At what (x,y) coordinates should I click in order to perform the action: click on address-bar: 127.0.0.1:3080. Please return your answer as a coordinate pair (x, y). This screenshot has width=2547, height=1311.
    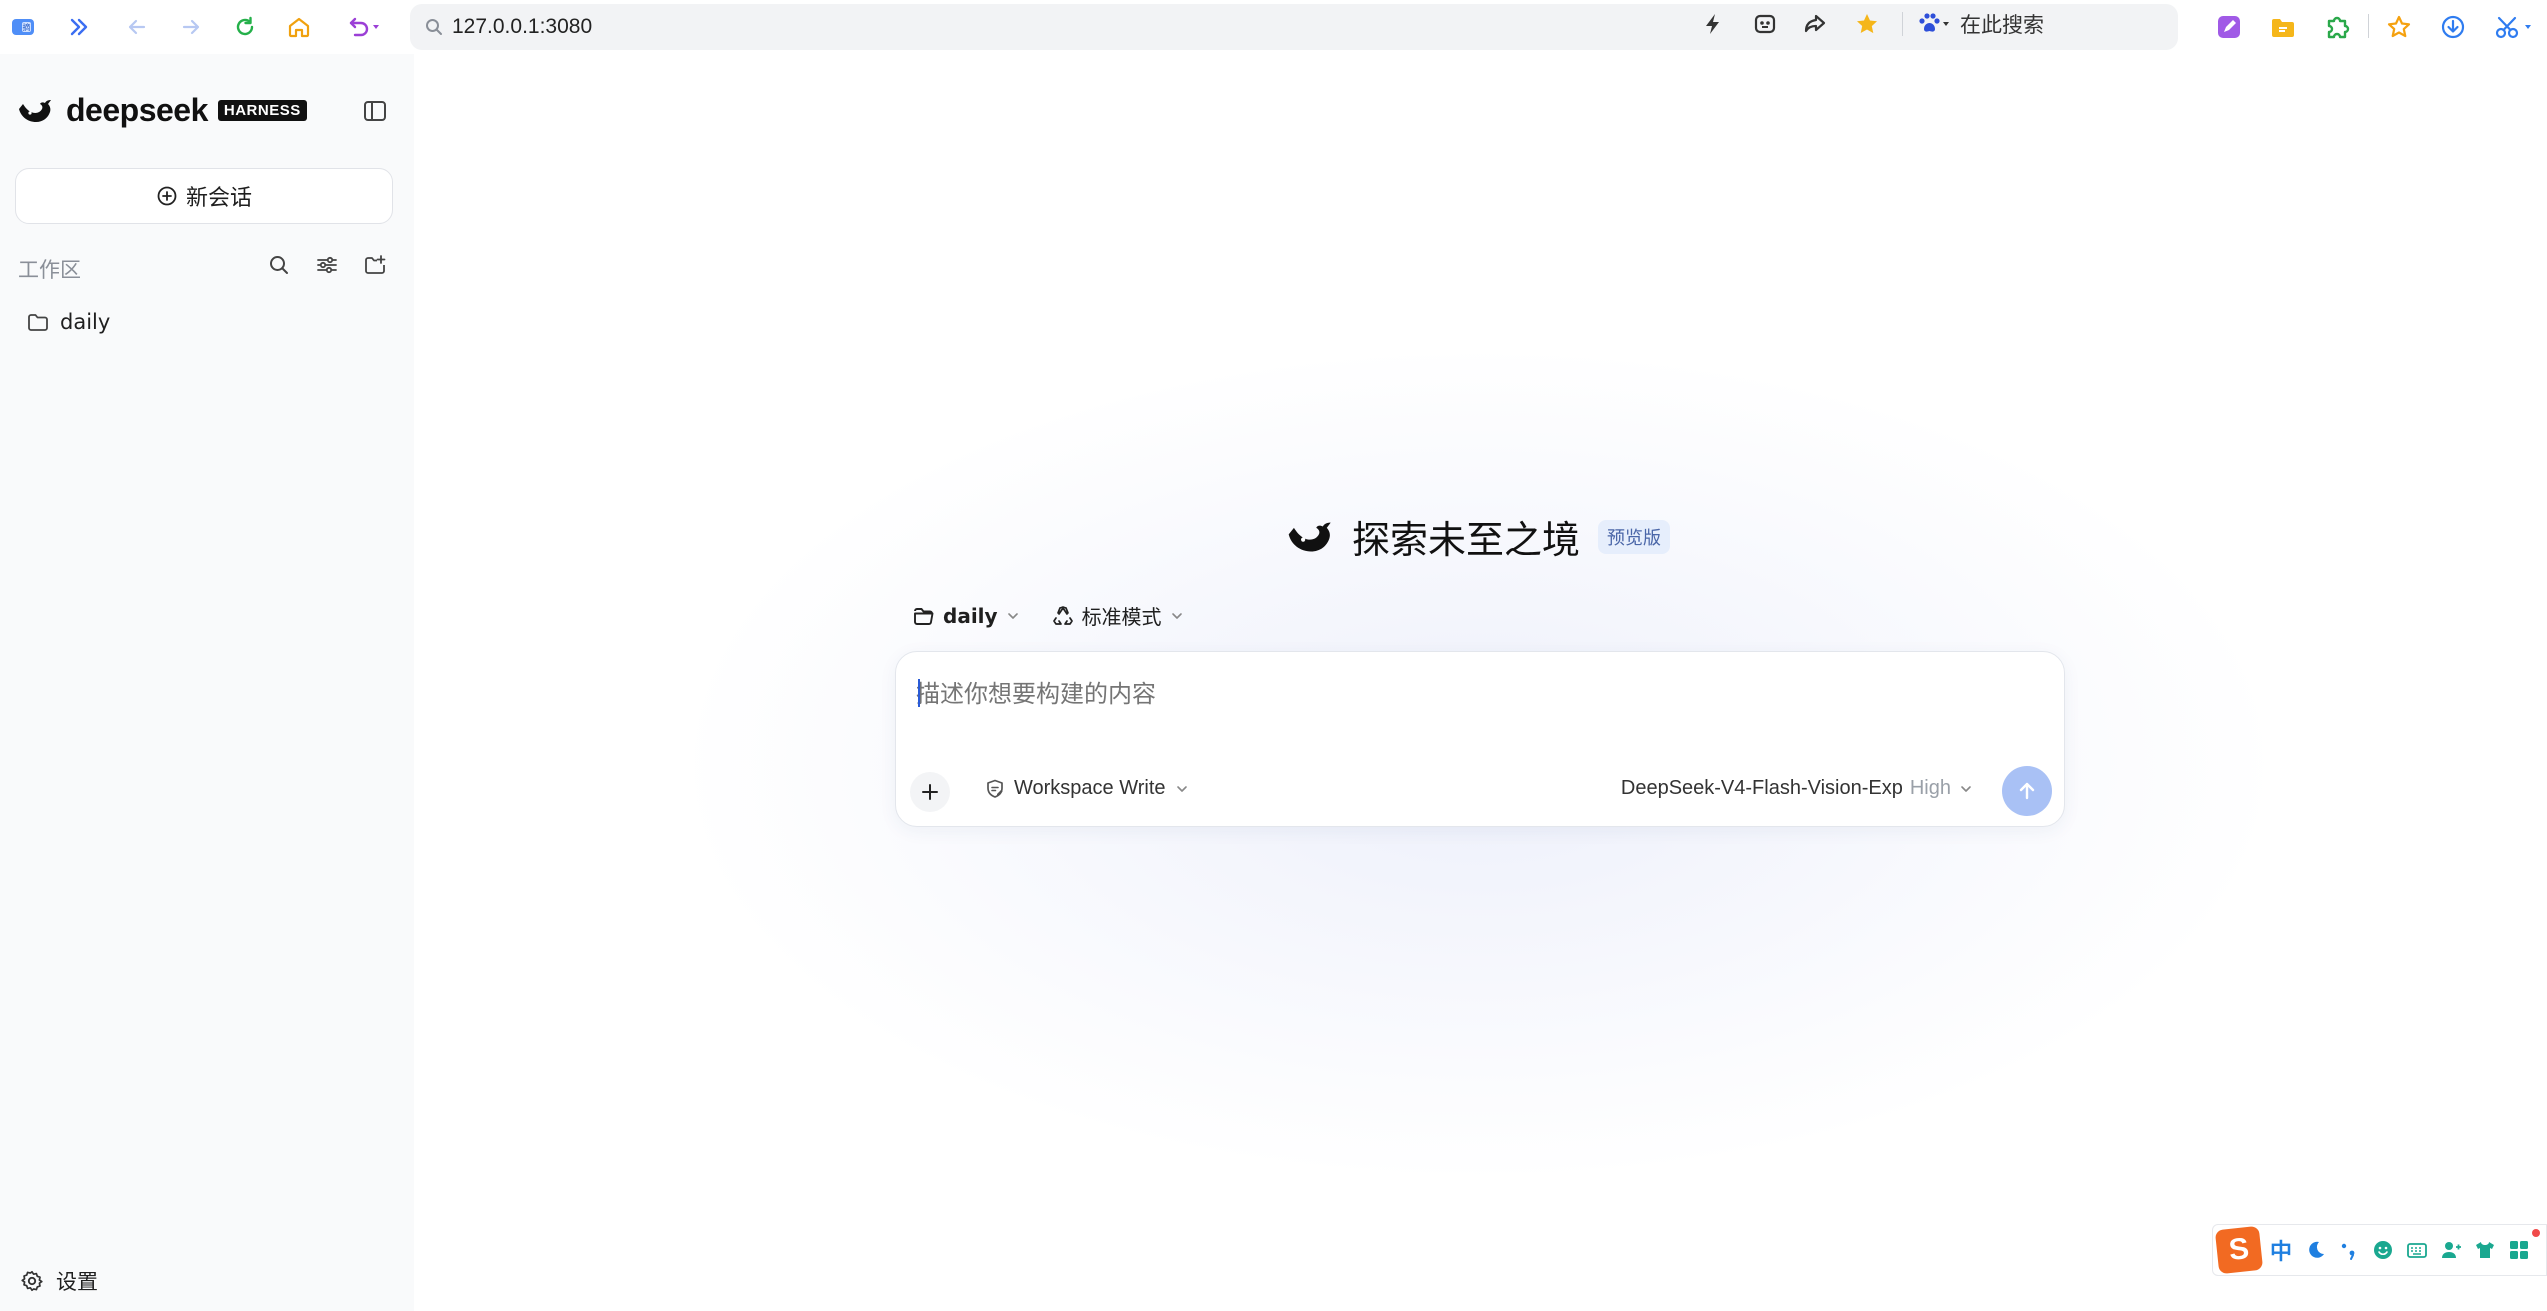
    Looking at the image, I should click on (1294, 27).